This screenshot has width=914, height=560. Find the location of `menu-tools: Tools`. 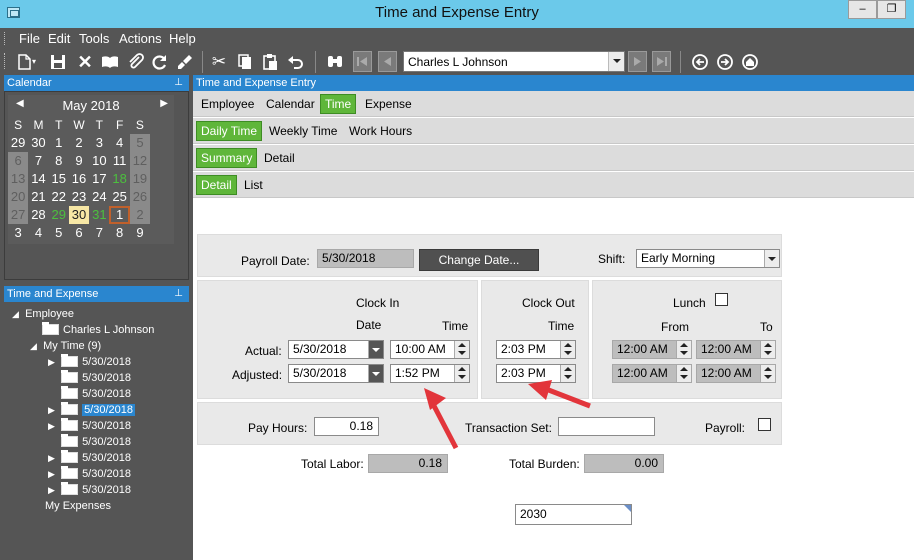

menu-tools: Tools is located at coordinates (94, 38).